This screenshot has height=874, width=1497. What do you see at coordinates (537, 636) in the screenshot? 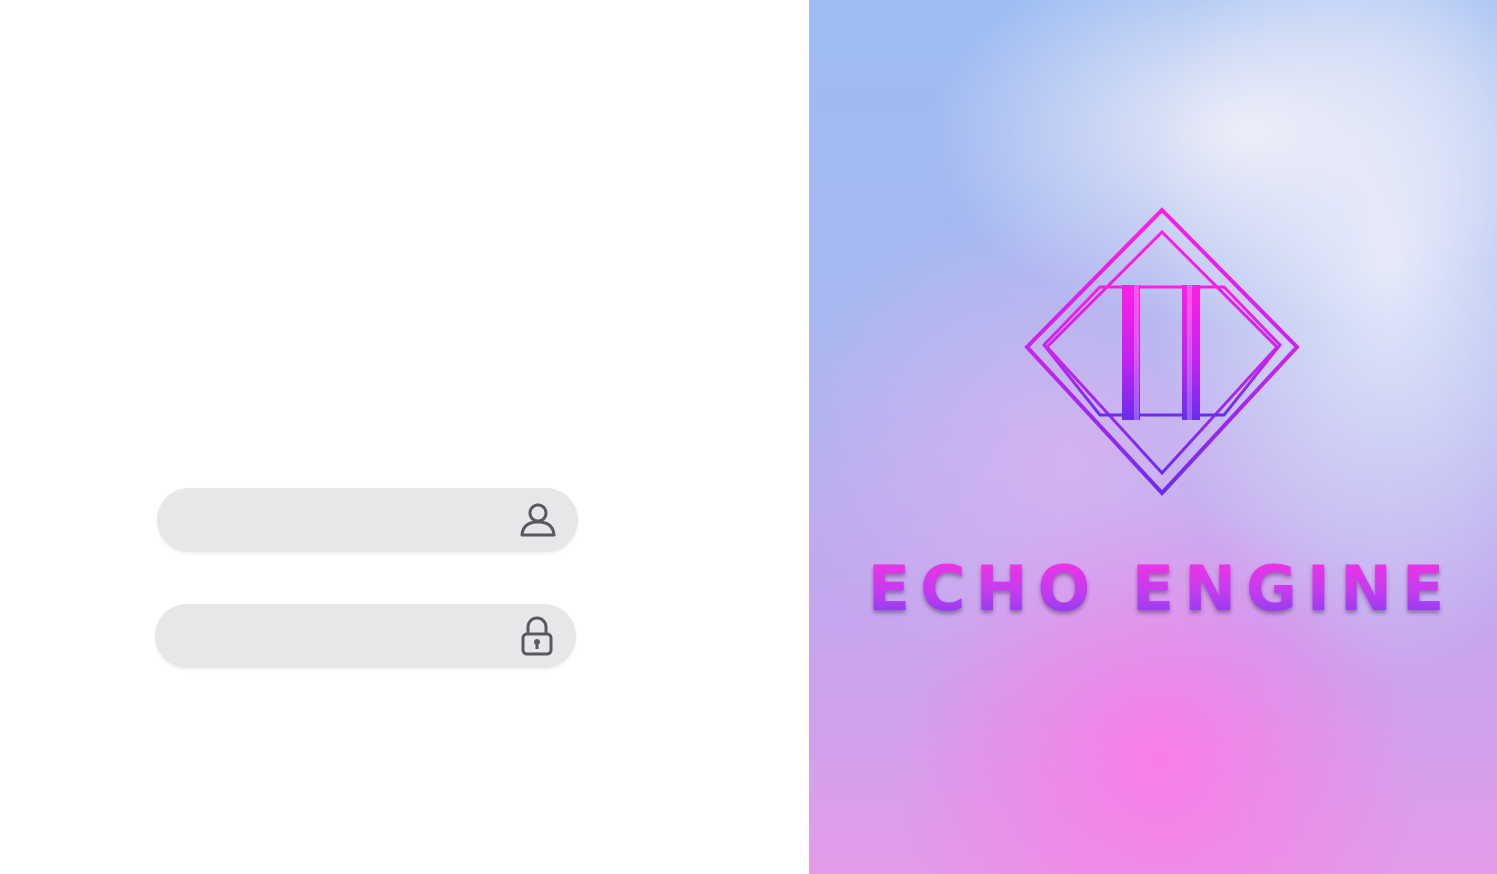
I see `lock-icon` at bounding box center [537, 636].